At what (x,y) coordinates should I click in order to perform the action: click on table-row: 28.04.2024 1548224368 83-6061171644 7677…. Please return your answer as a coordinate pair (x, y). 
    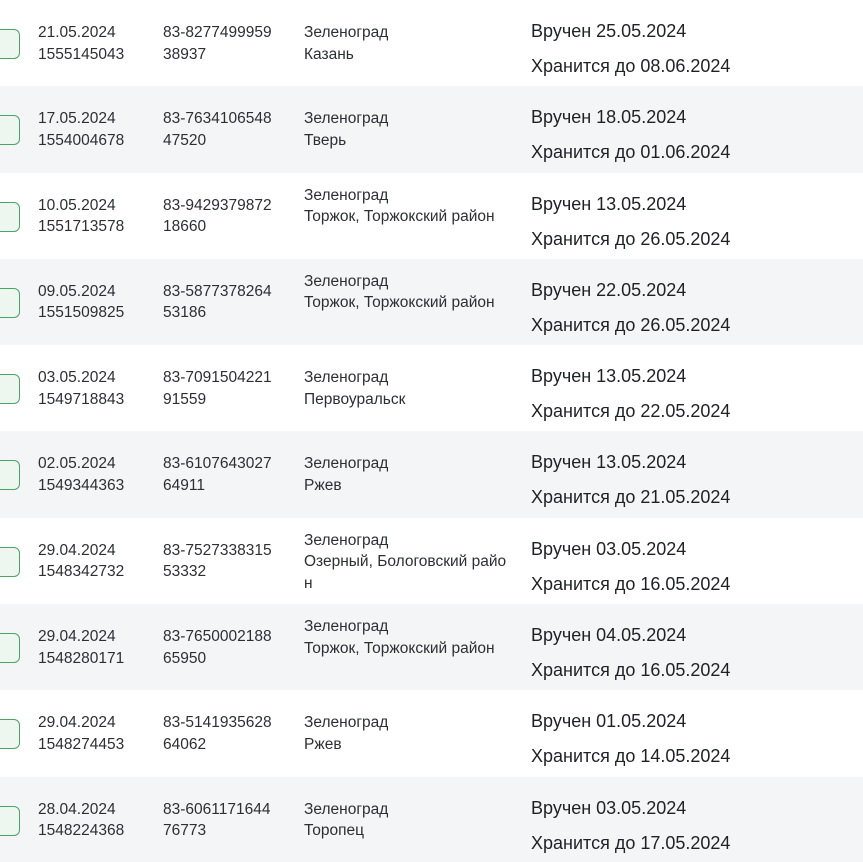
    Looking at the image, I should click on (431, 819).